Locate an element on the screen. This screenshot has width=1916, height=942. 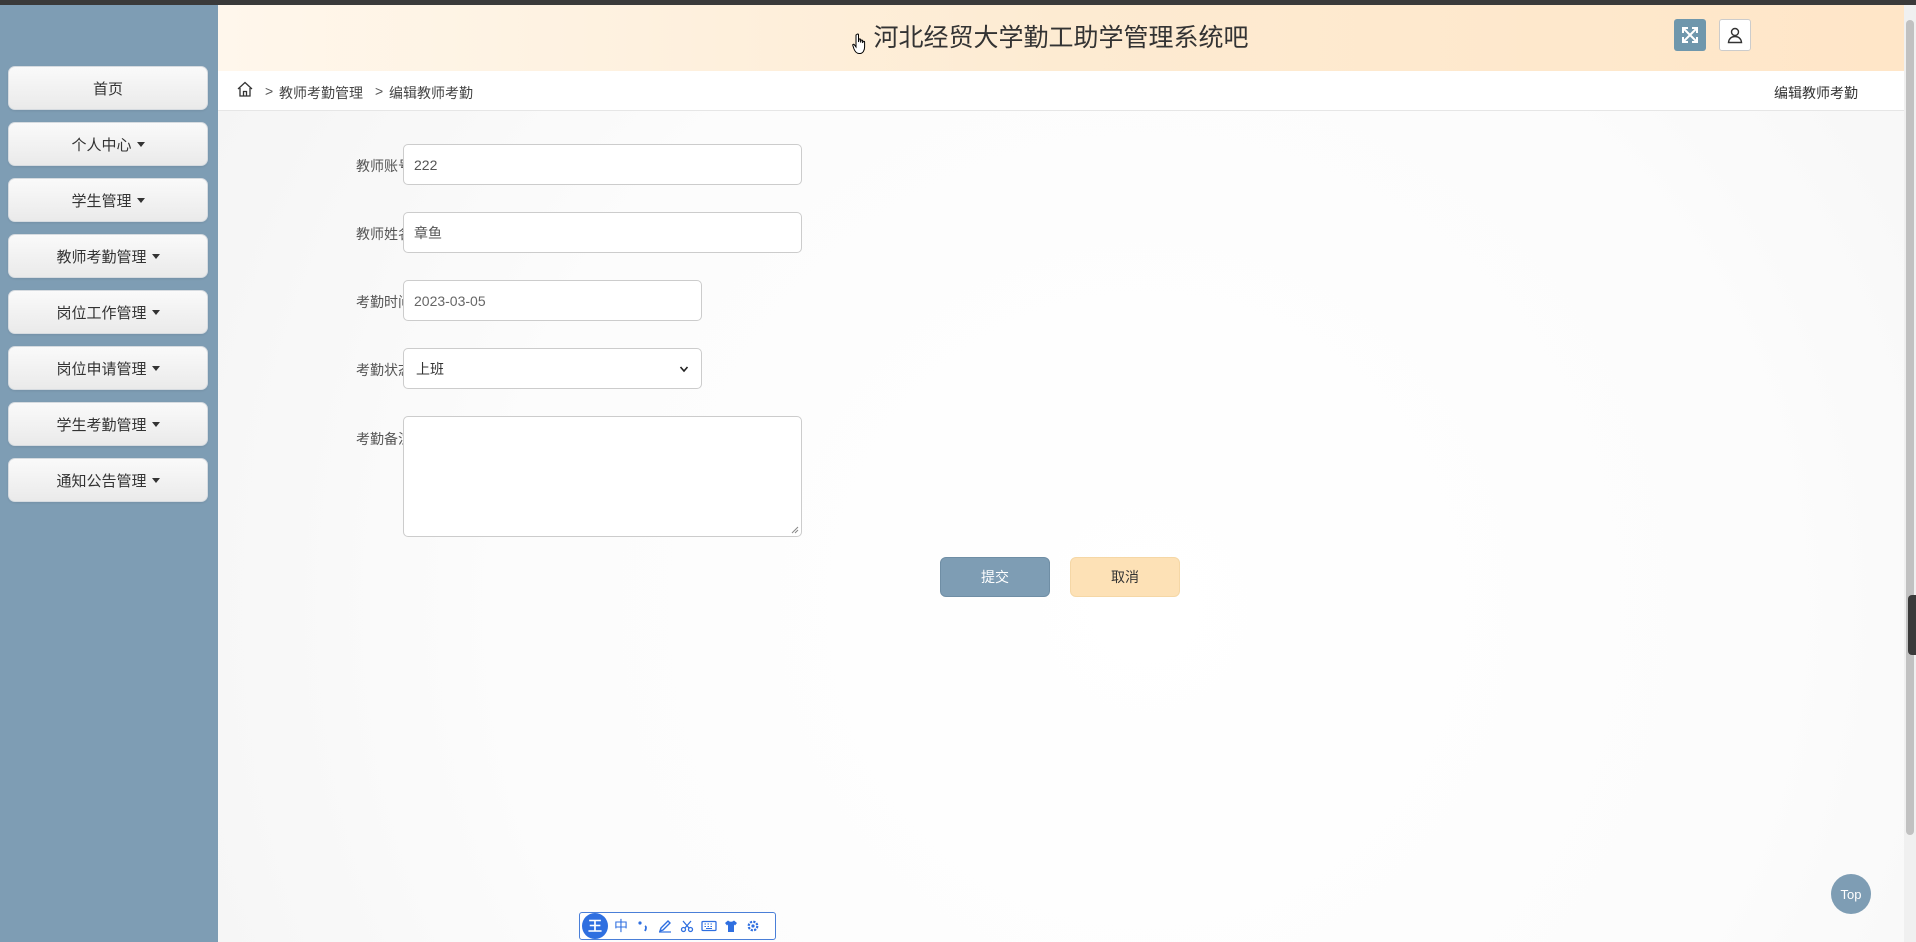
fullscreen-button is located at coordinates (1690, 35).